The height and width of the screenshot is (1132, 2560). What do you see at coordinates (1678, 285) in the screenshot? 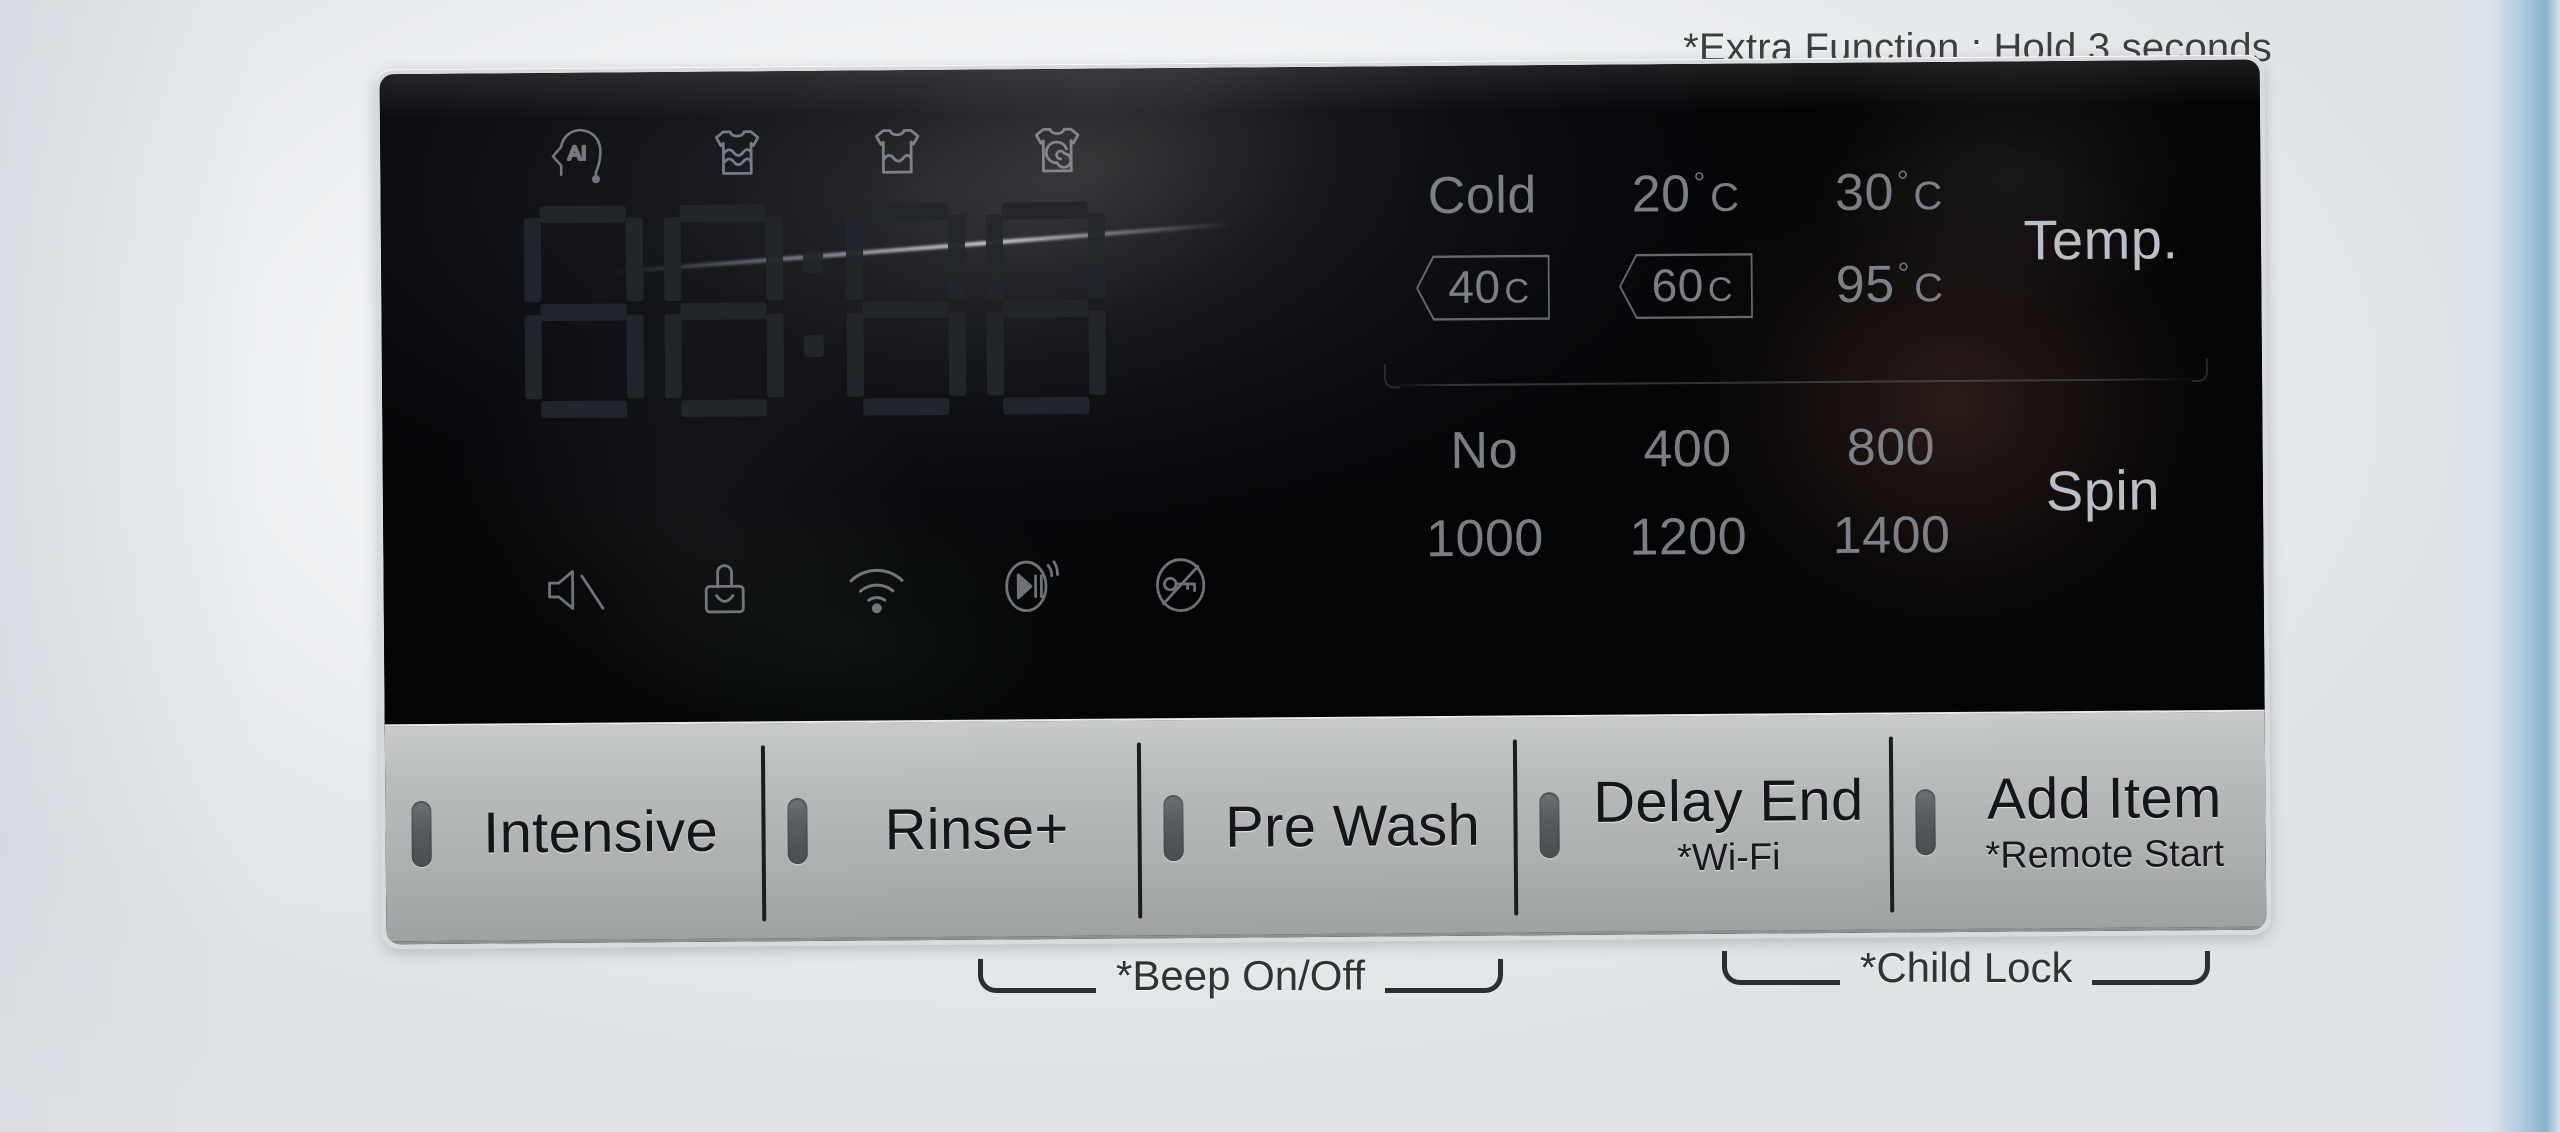
I see `temp-option-label: 60` at bounding box center [1678, 285].